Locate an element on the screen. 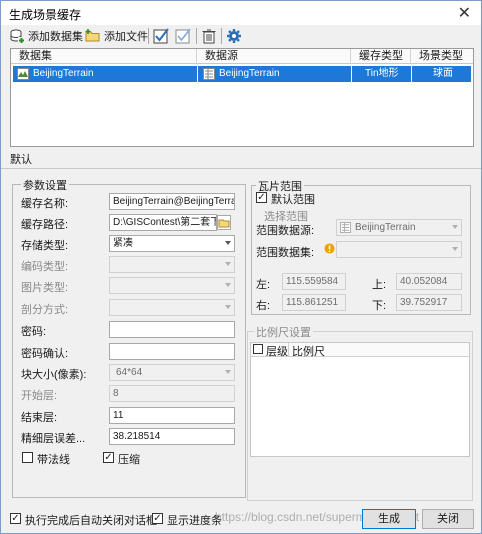 The height and width of the screenshot is (534, 482). bottom-input: 39.752917 is located at coordinates (429, 302).